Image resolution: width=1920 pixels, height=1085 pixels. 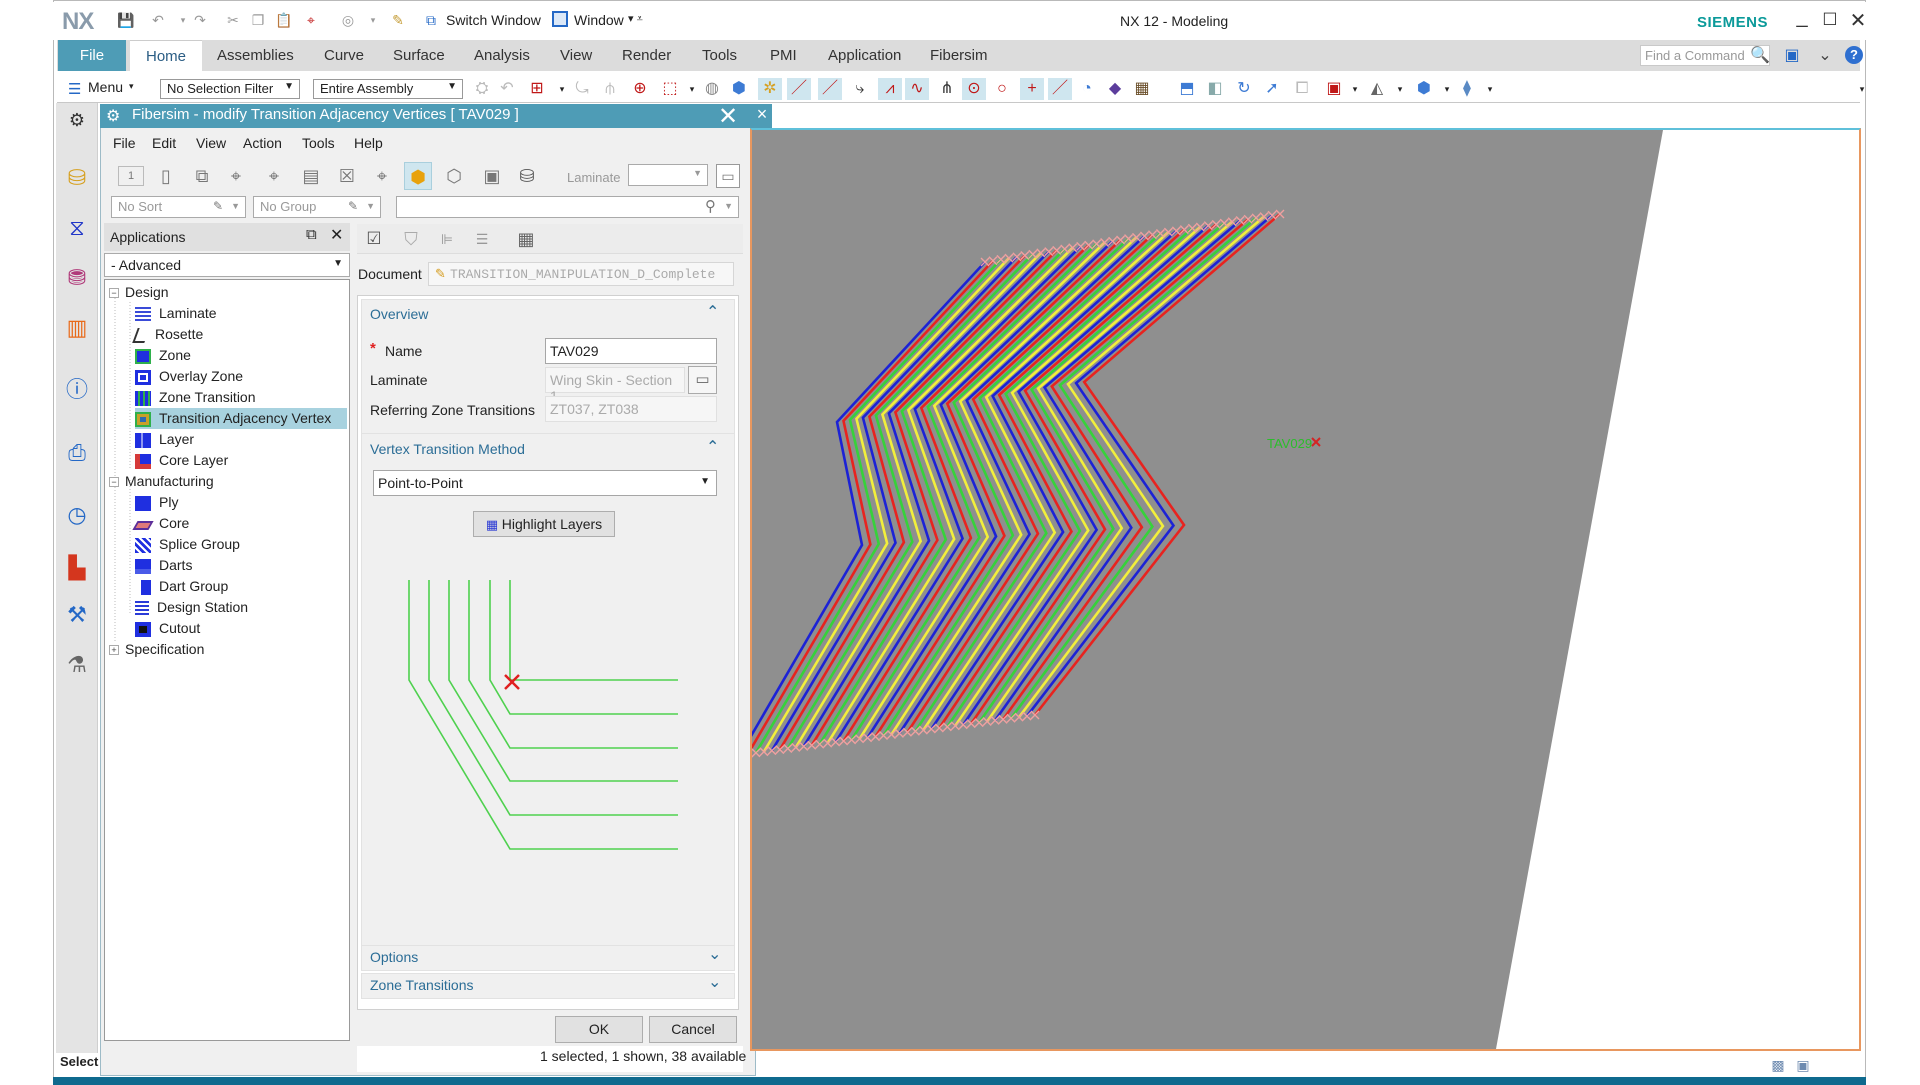 What do you see at coordinates (311, 176) in the screenshot?
I see `properties-document-icon: ▤` at bounding box center [311, 176].